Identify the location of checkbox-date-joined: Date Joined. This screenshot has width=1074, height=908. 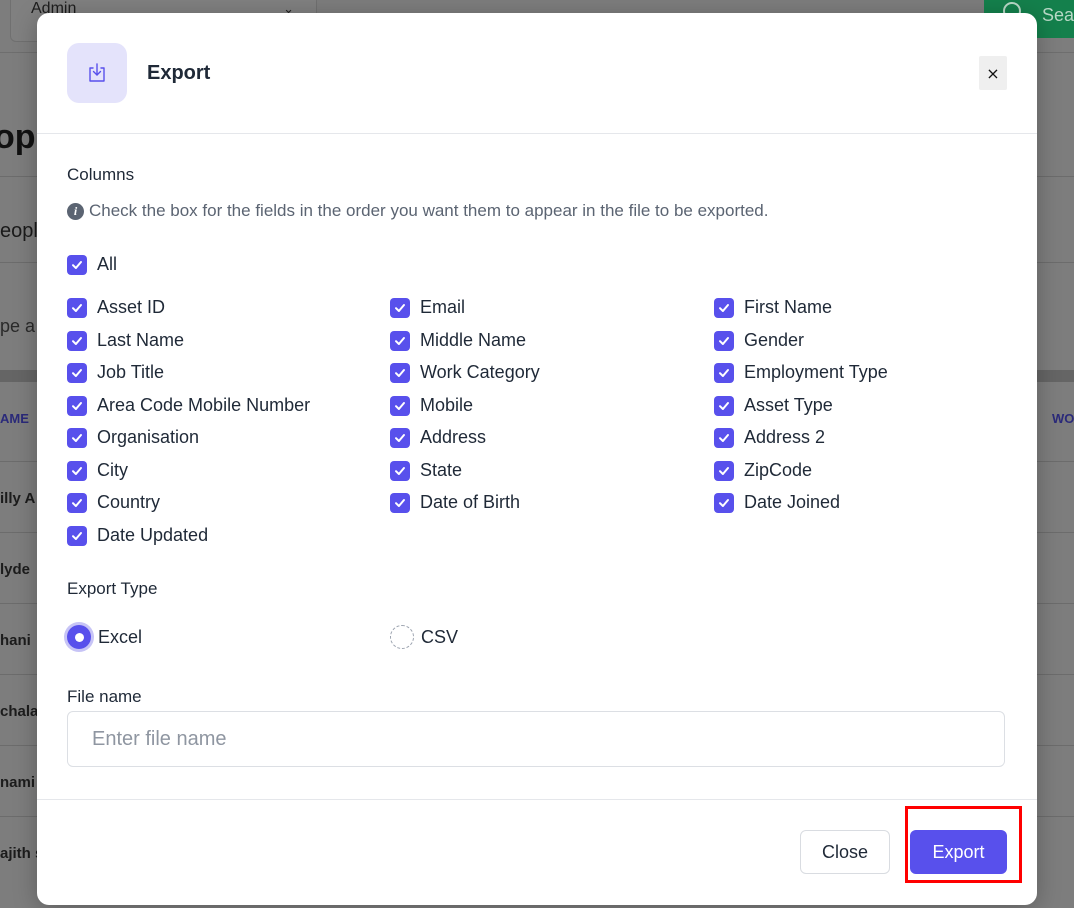
(777, 502).